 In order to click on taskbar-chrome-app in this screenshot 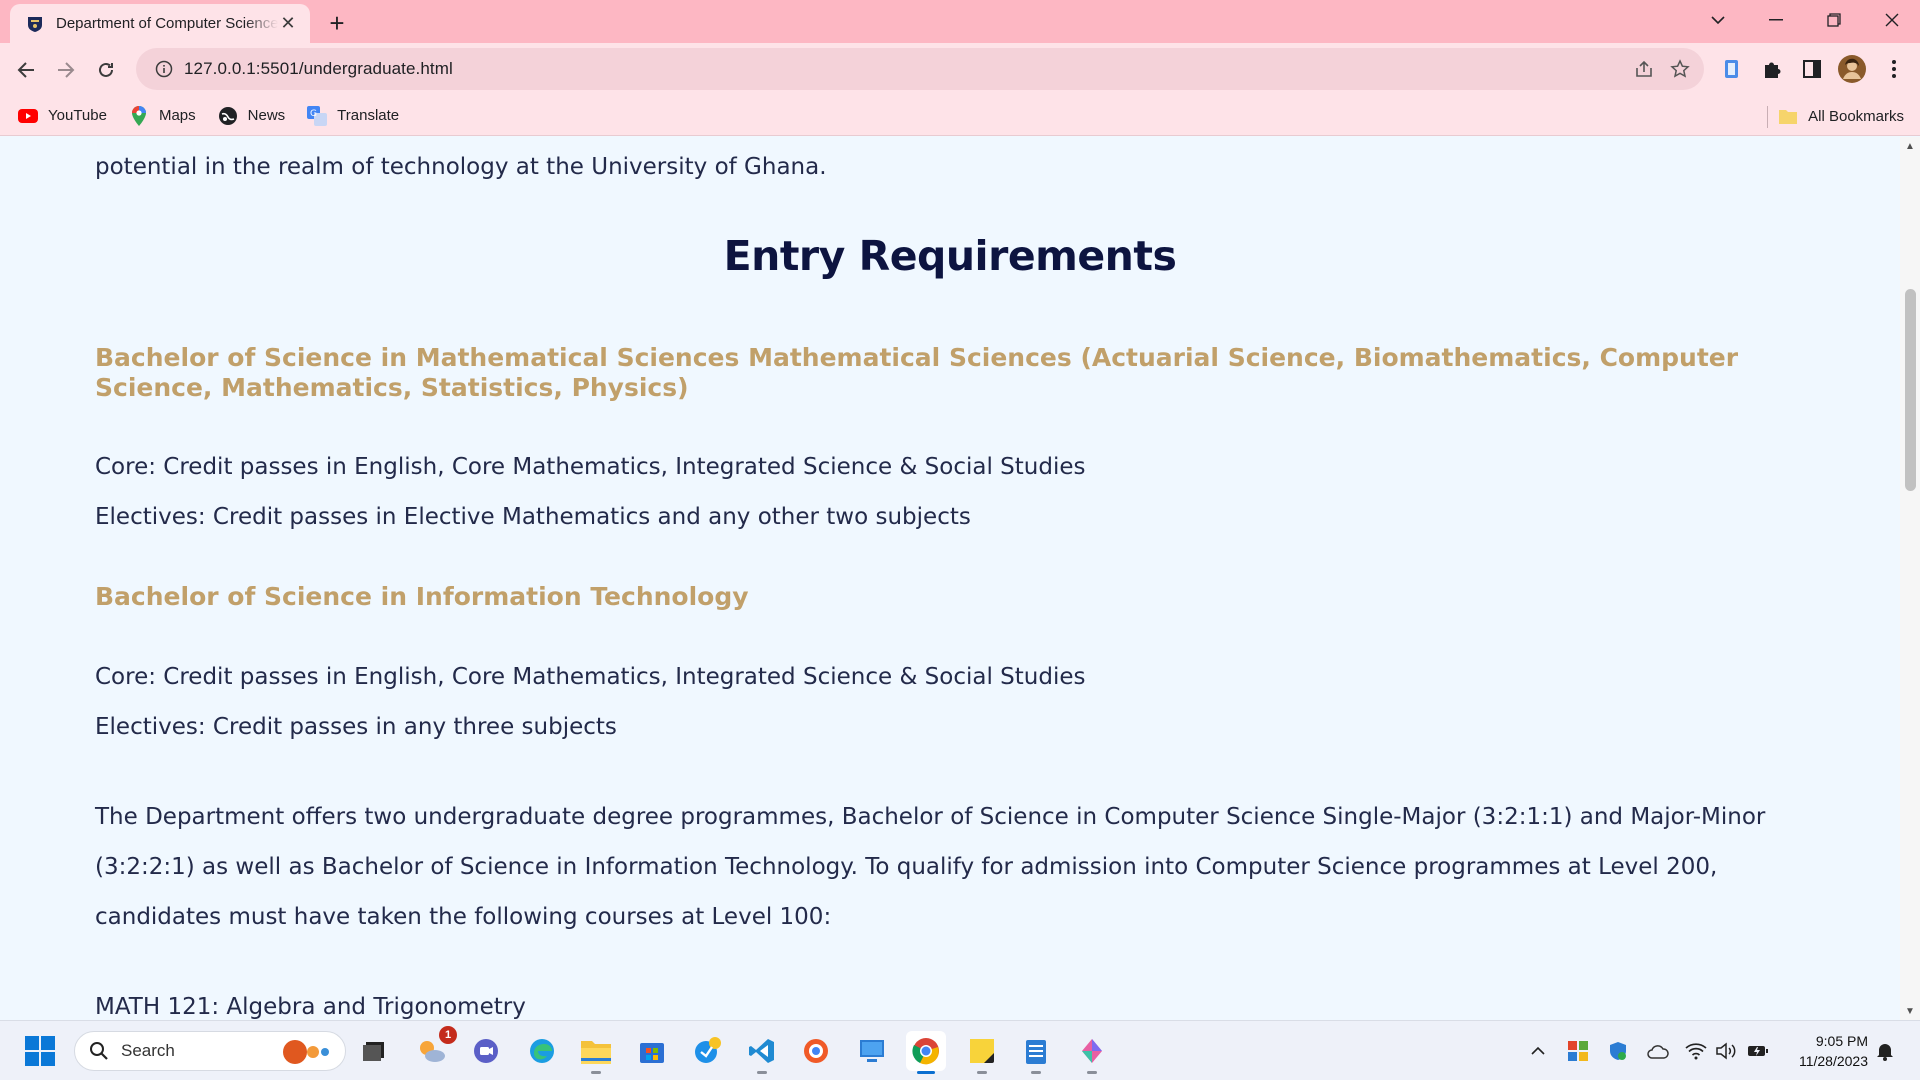, I will do `click(926, 1052)`.